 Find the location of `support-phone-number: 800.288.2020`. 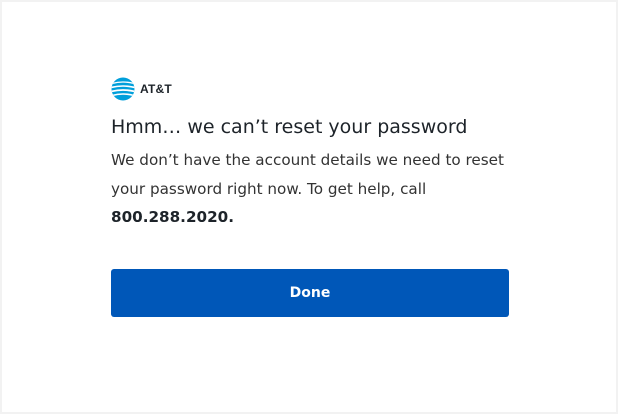

support-phone-number: 800.288.2020 is located at coordinates (170, 217).